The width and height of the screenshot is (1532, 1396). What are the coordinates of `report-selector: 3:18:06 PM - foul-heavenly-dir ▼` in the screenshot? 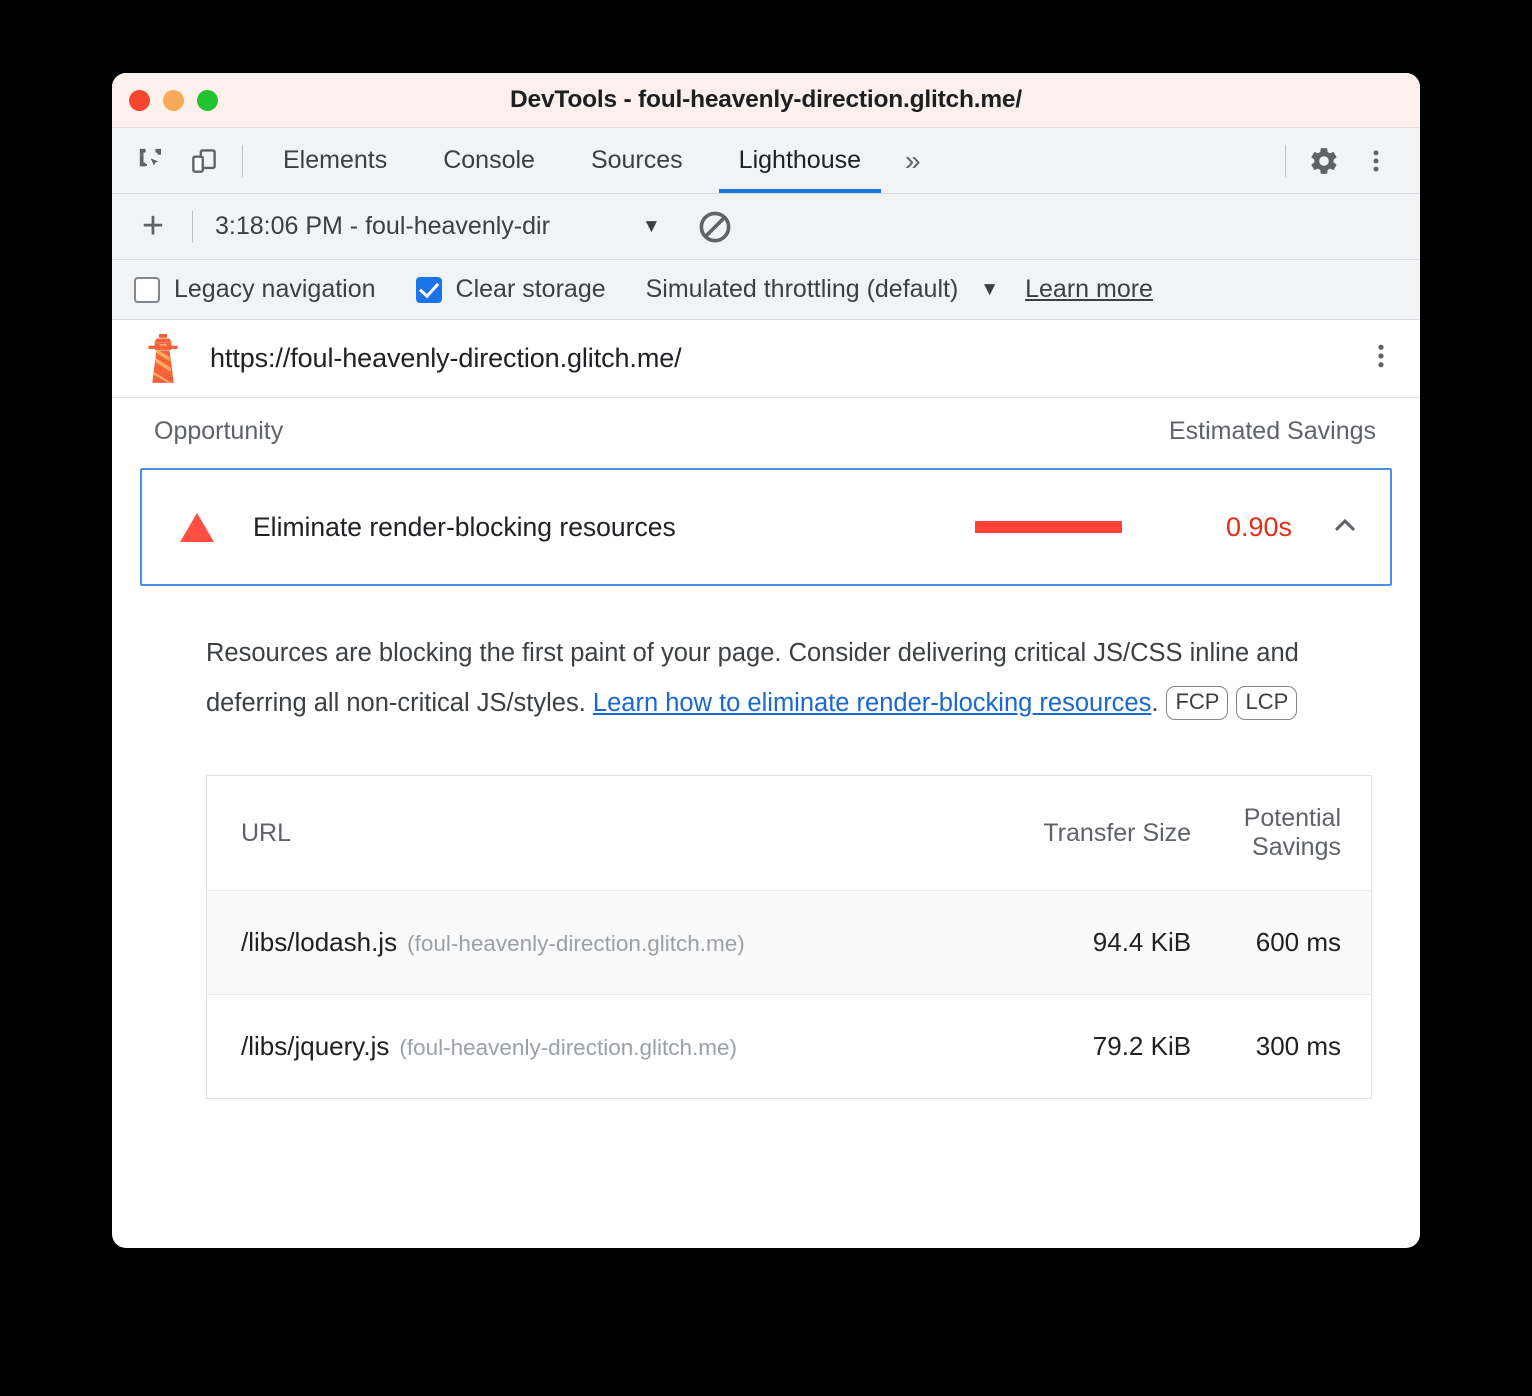 It's located at (438, 226).